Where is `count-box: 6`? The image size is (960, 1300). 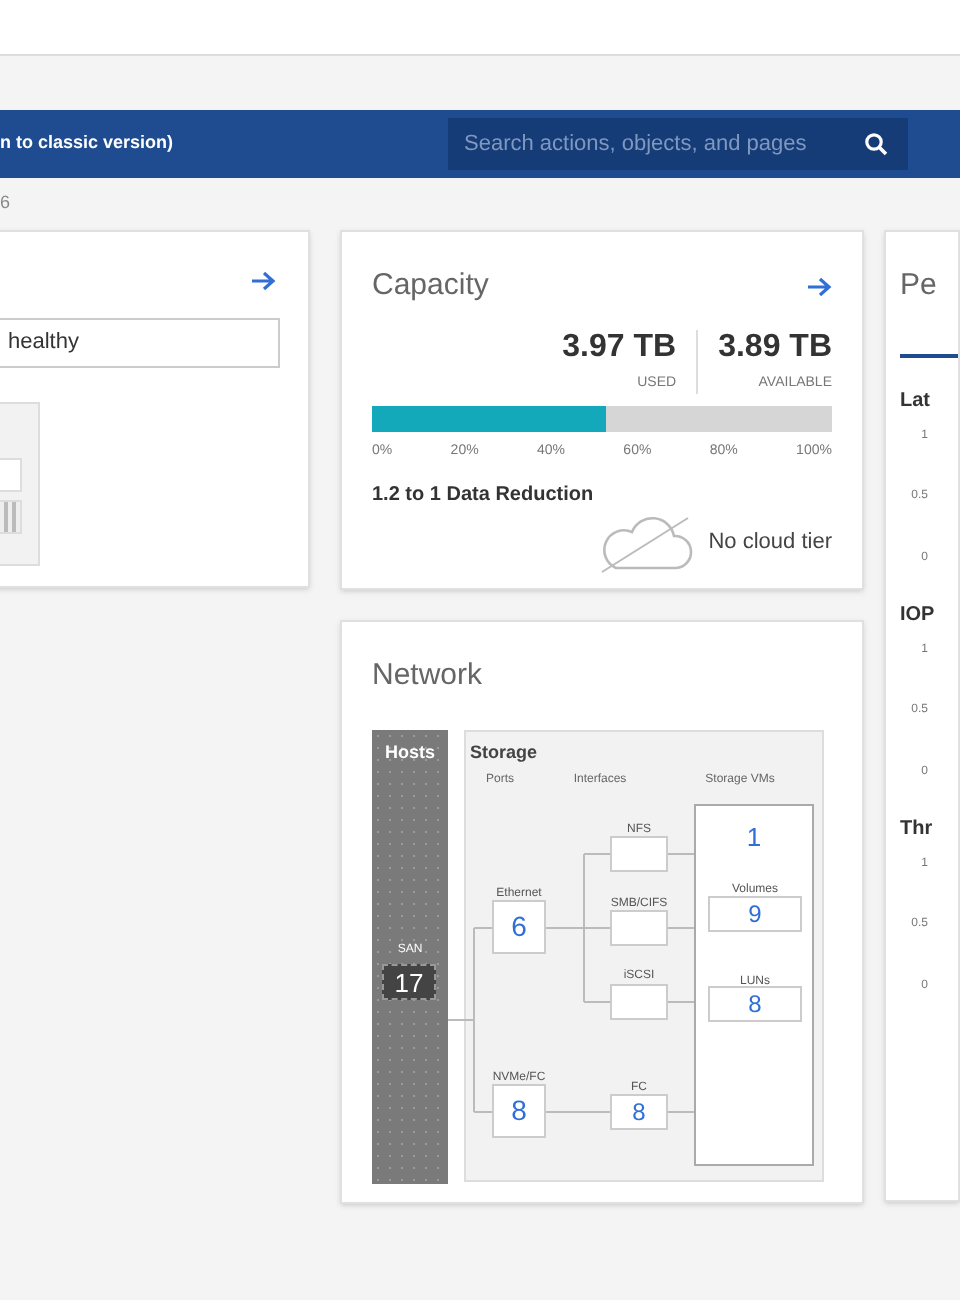 count-box: 6 is located at coordinates (519, 926).